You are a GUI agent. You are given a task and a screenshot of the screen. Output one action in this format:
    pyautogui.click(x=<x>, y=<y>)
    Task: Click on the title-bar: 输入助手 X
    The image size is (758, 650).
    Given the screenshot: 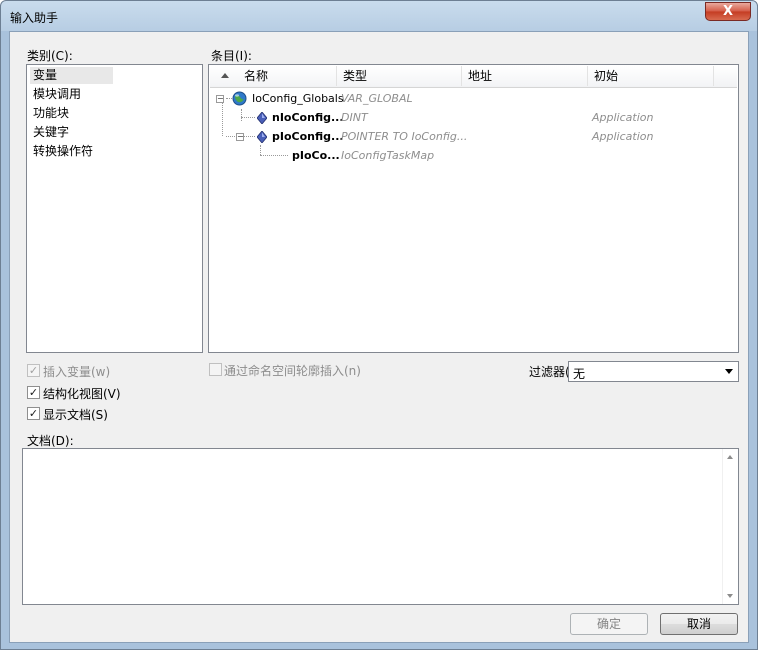 What is the action you would take?
    pyautogui.click(x=379, y=16)
    